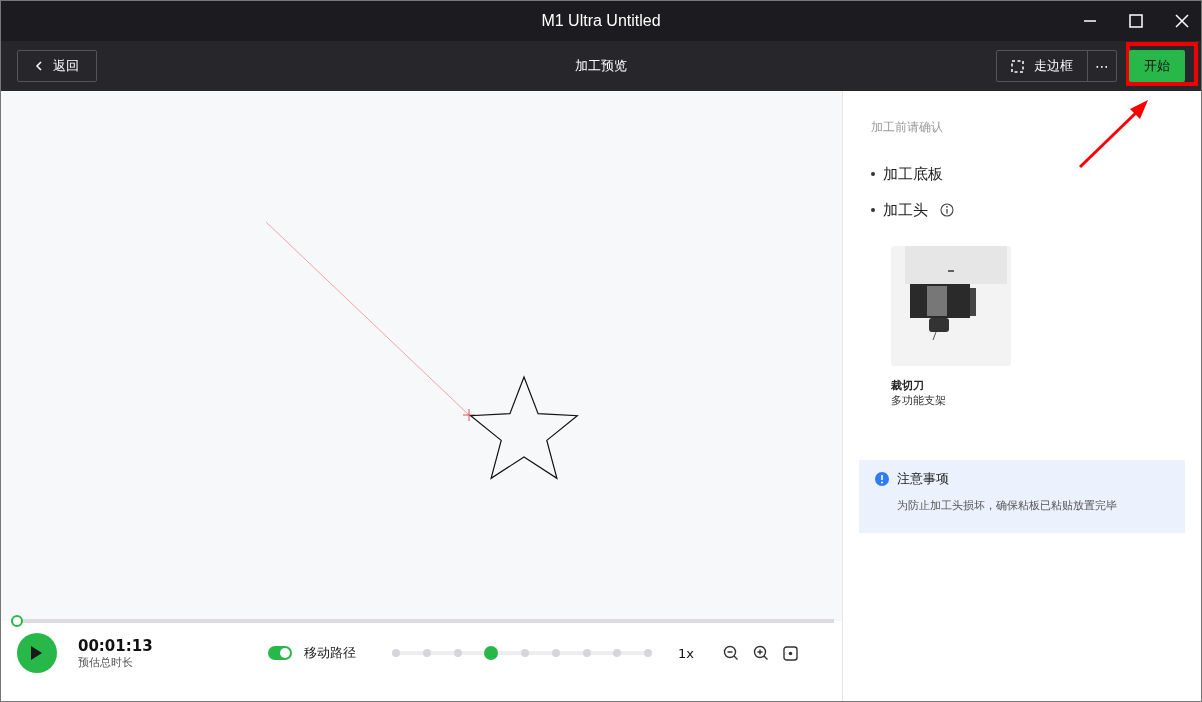 The image size is (1202, 702). What do you see at coordinates (106, 662) in the screenshot?
I see `duration-label: 预估总时长` at bounding box center [106, 662].